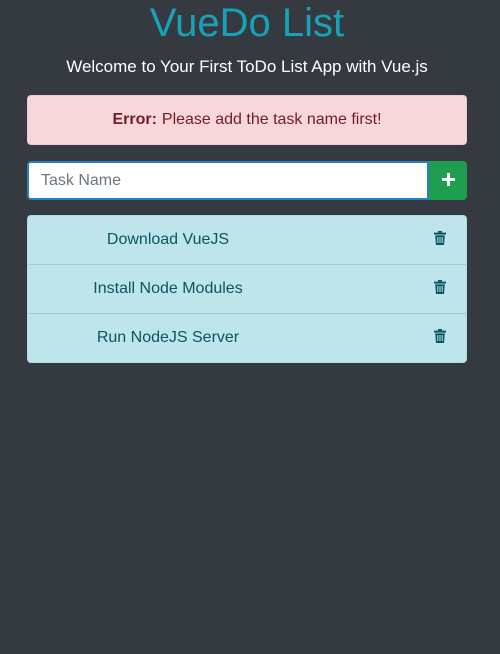 The width and height of the screenshot is (500, 654). I want to click on page-title: VueDo List, so click(247, 23).